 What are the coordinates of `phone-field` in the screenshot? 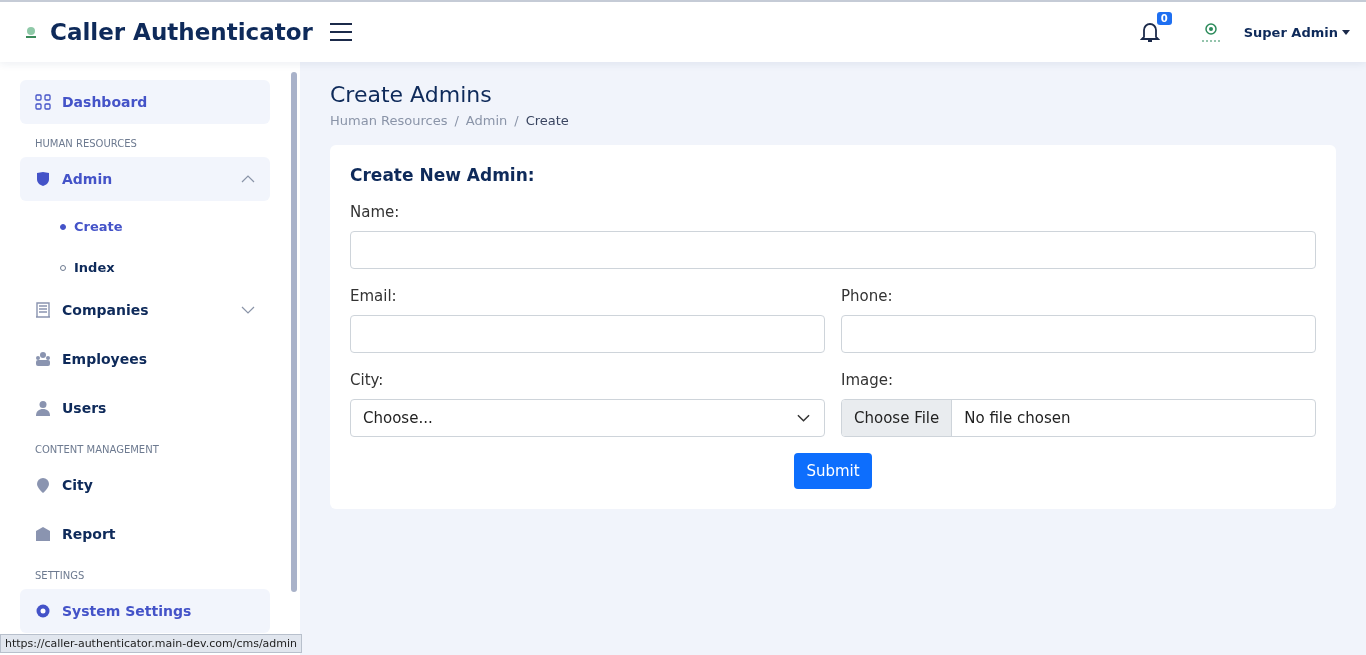 It's located at (1078, 334).